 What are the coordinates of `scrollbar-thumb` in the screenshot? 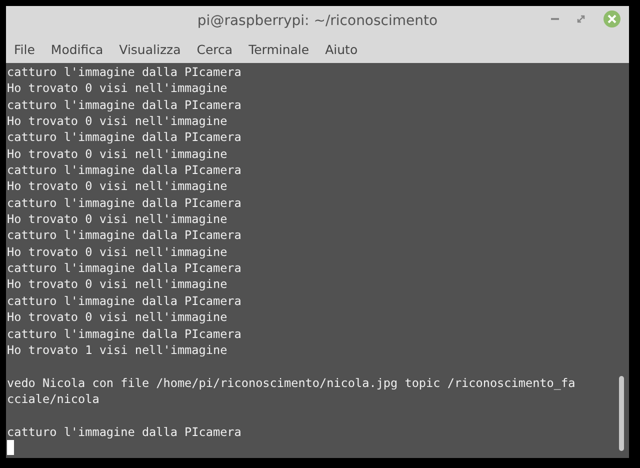 It's located at (621, 413).